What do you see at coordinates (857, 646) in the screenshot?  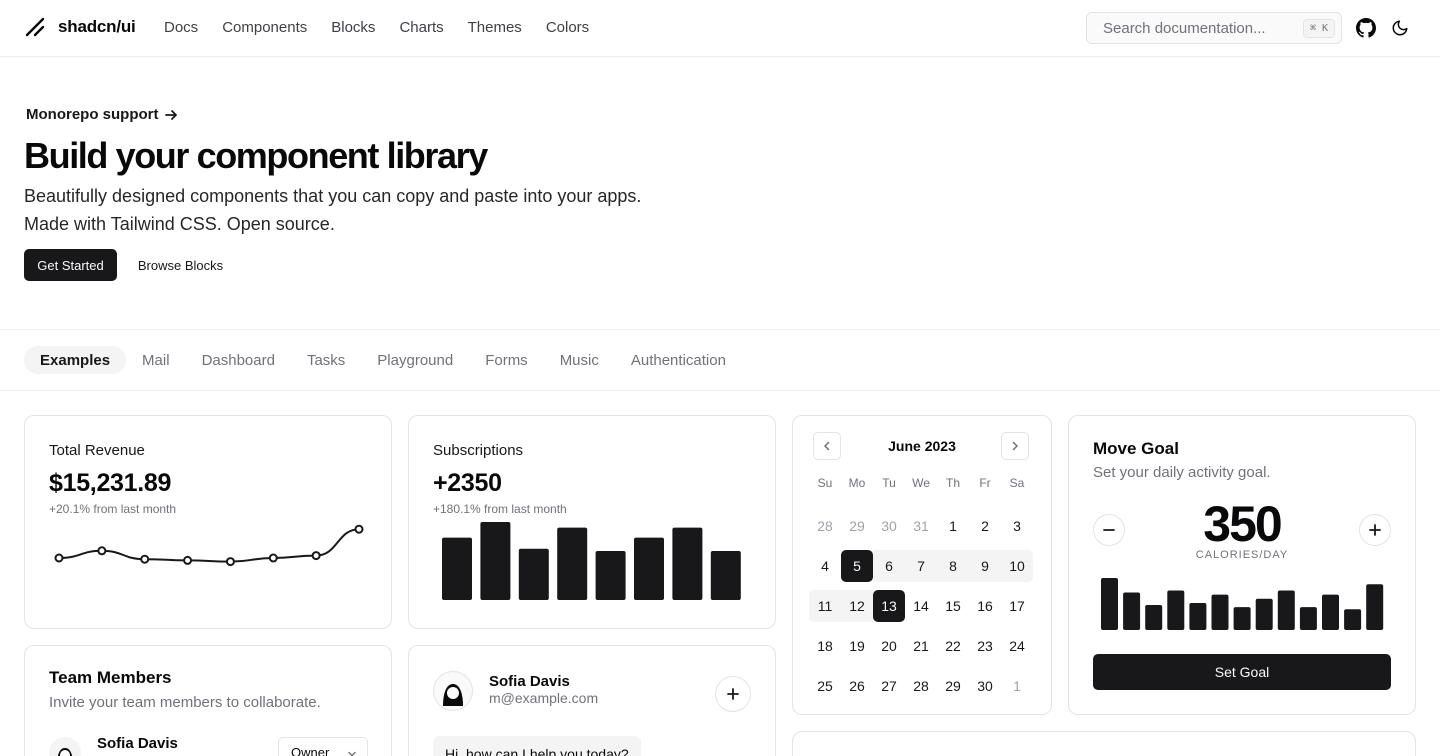 I see `calendar-day: 19` at bounding box center [857, 646].